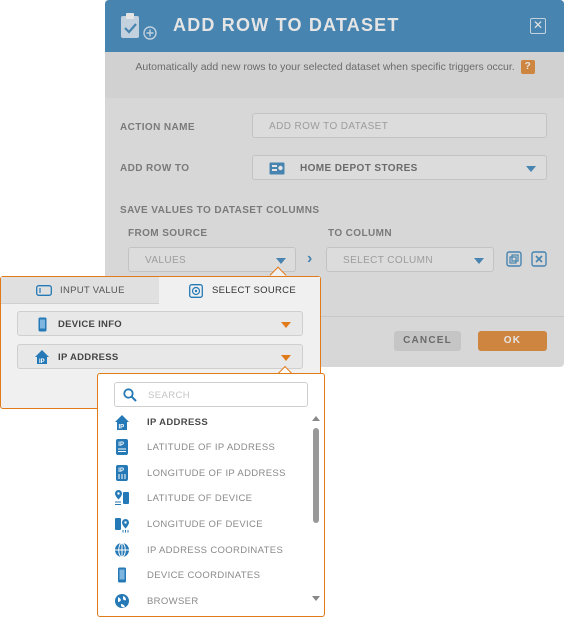  Describe the element at coordinates (204, 575) in the screenshot. I see `option-label: DEVICE COORDINATES` at that location.